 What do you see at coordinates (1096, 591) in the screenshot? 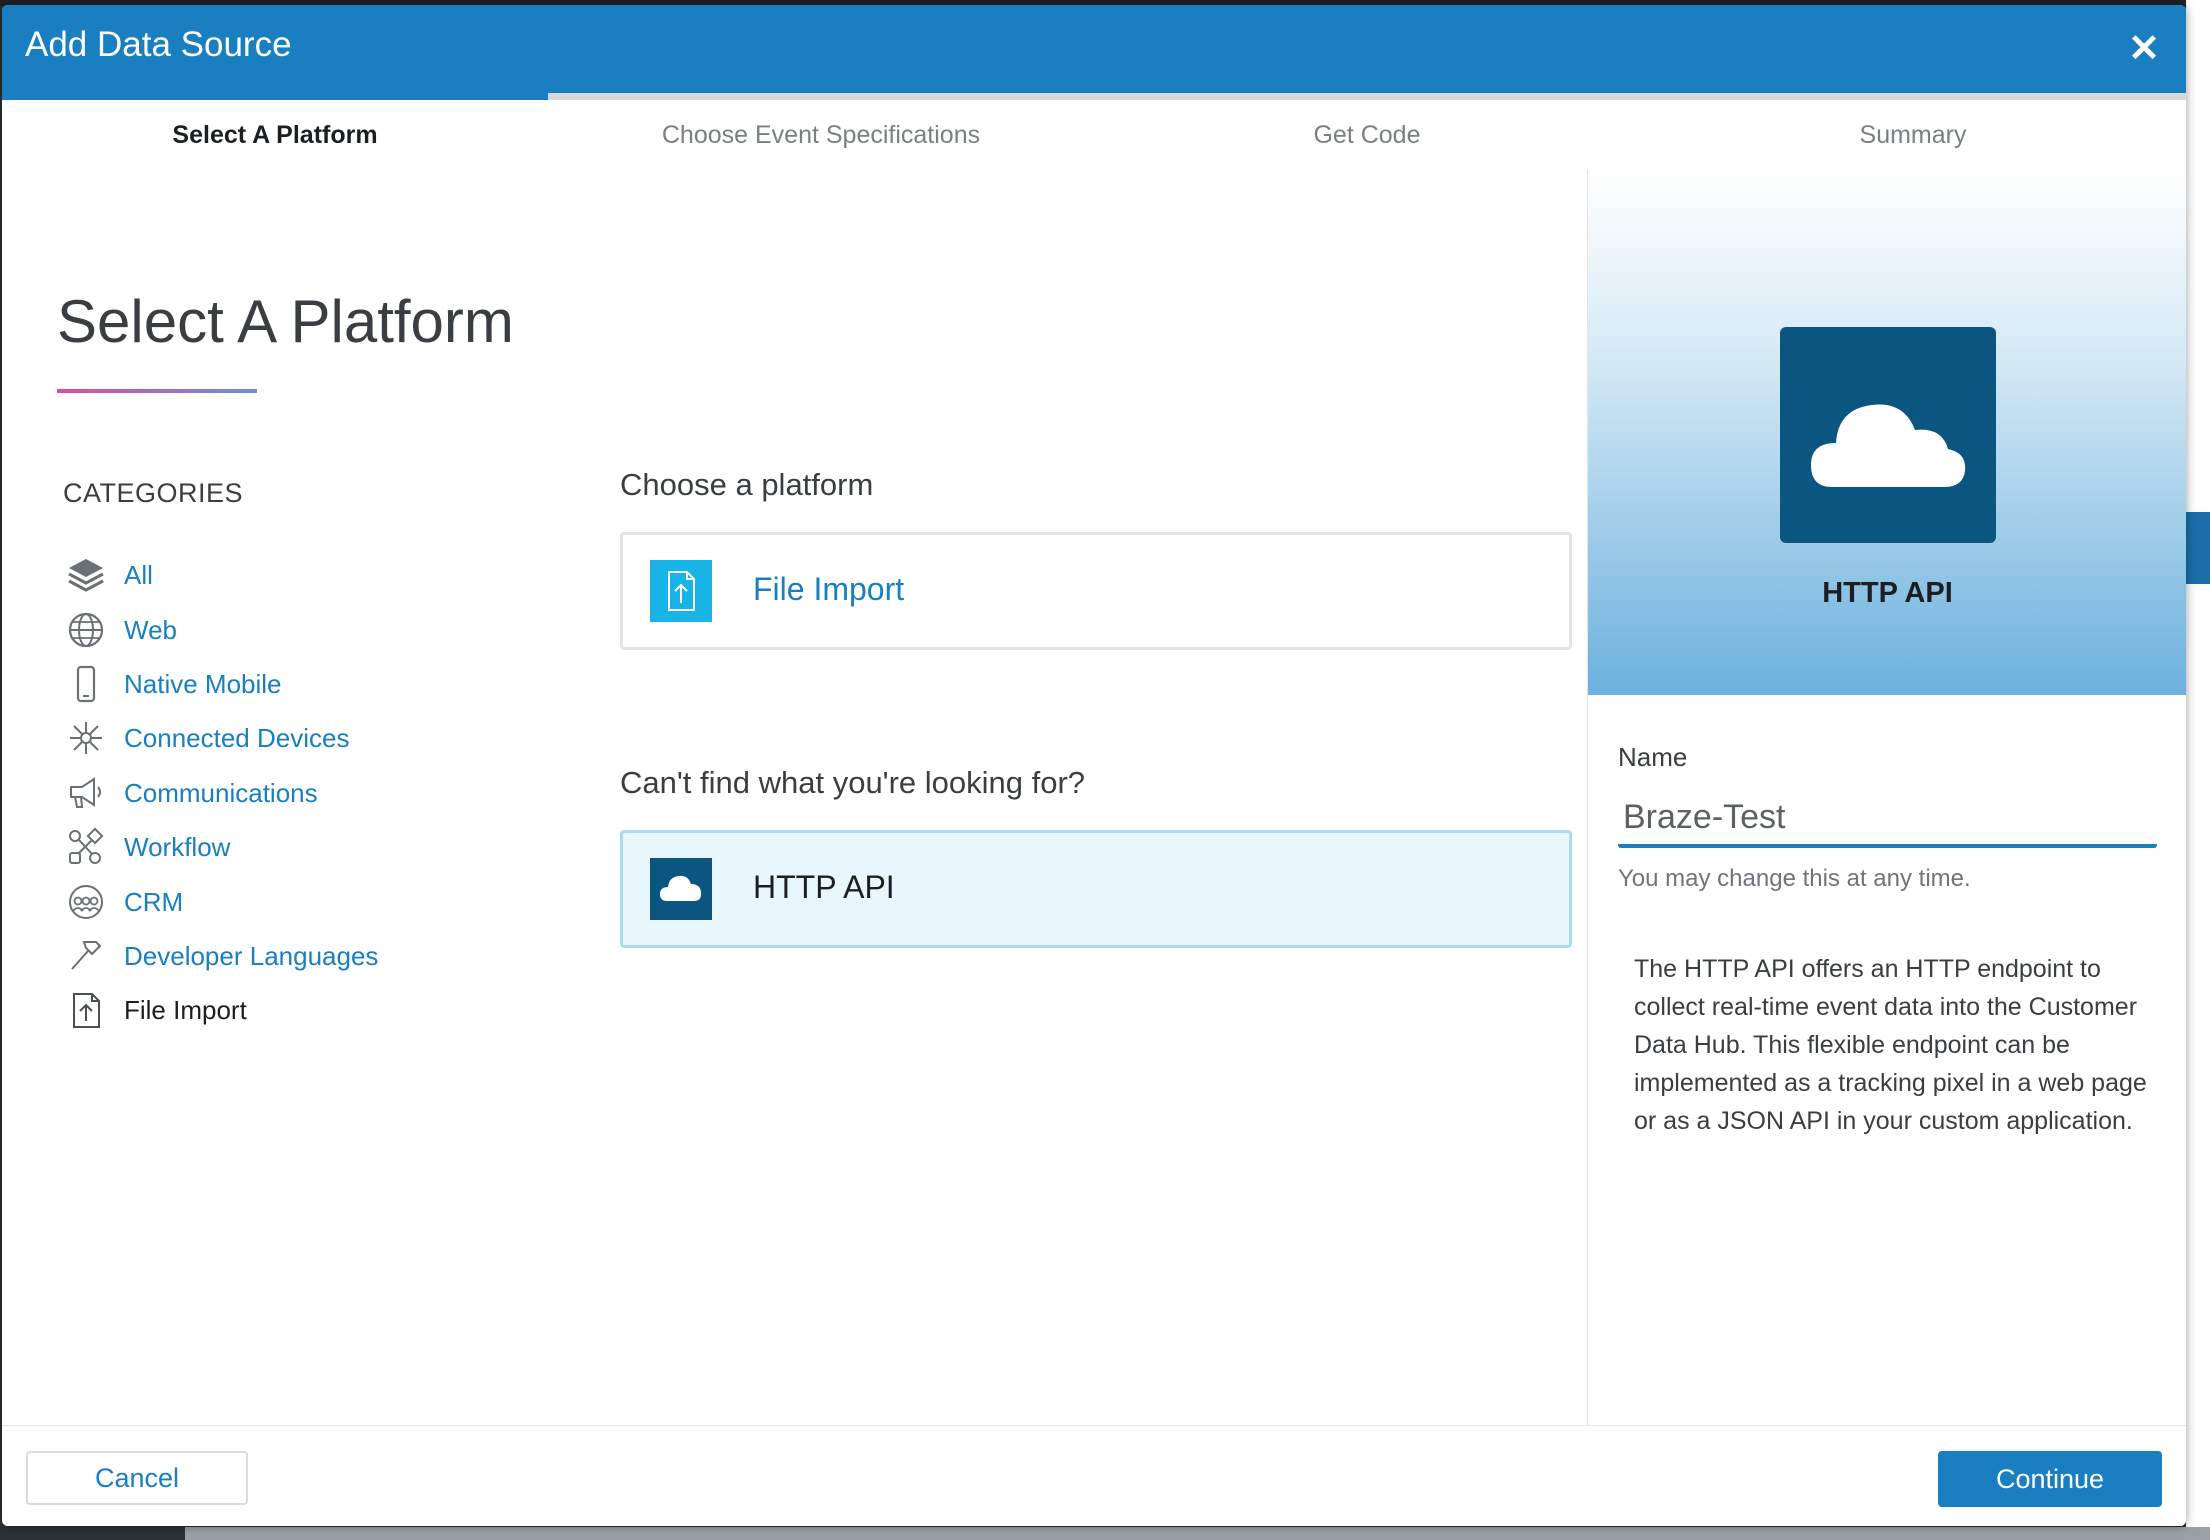
I see `platform-card-file-import: File Import` at bounding box center [1096, 591].